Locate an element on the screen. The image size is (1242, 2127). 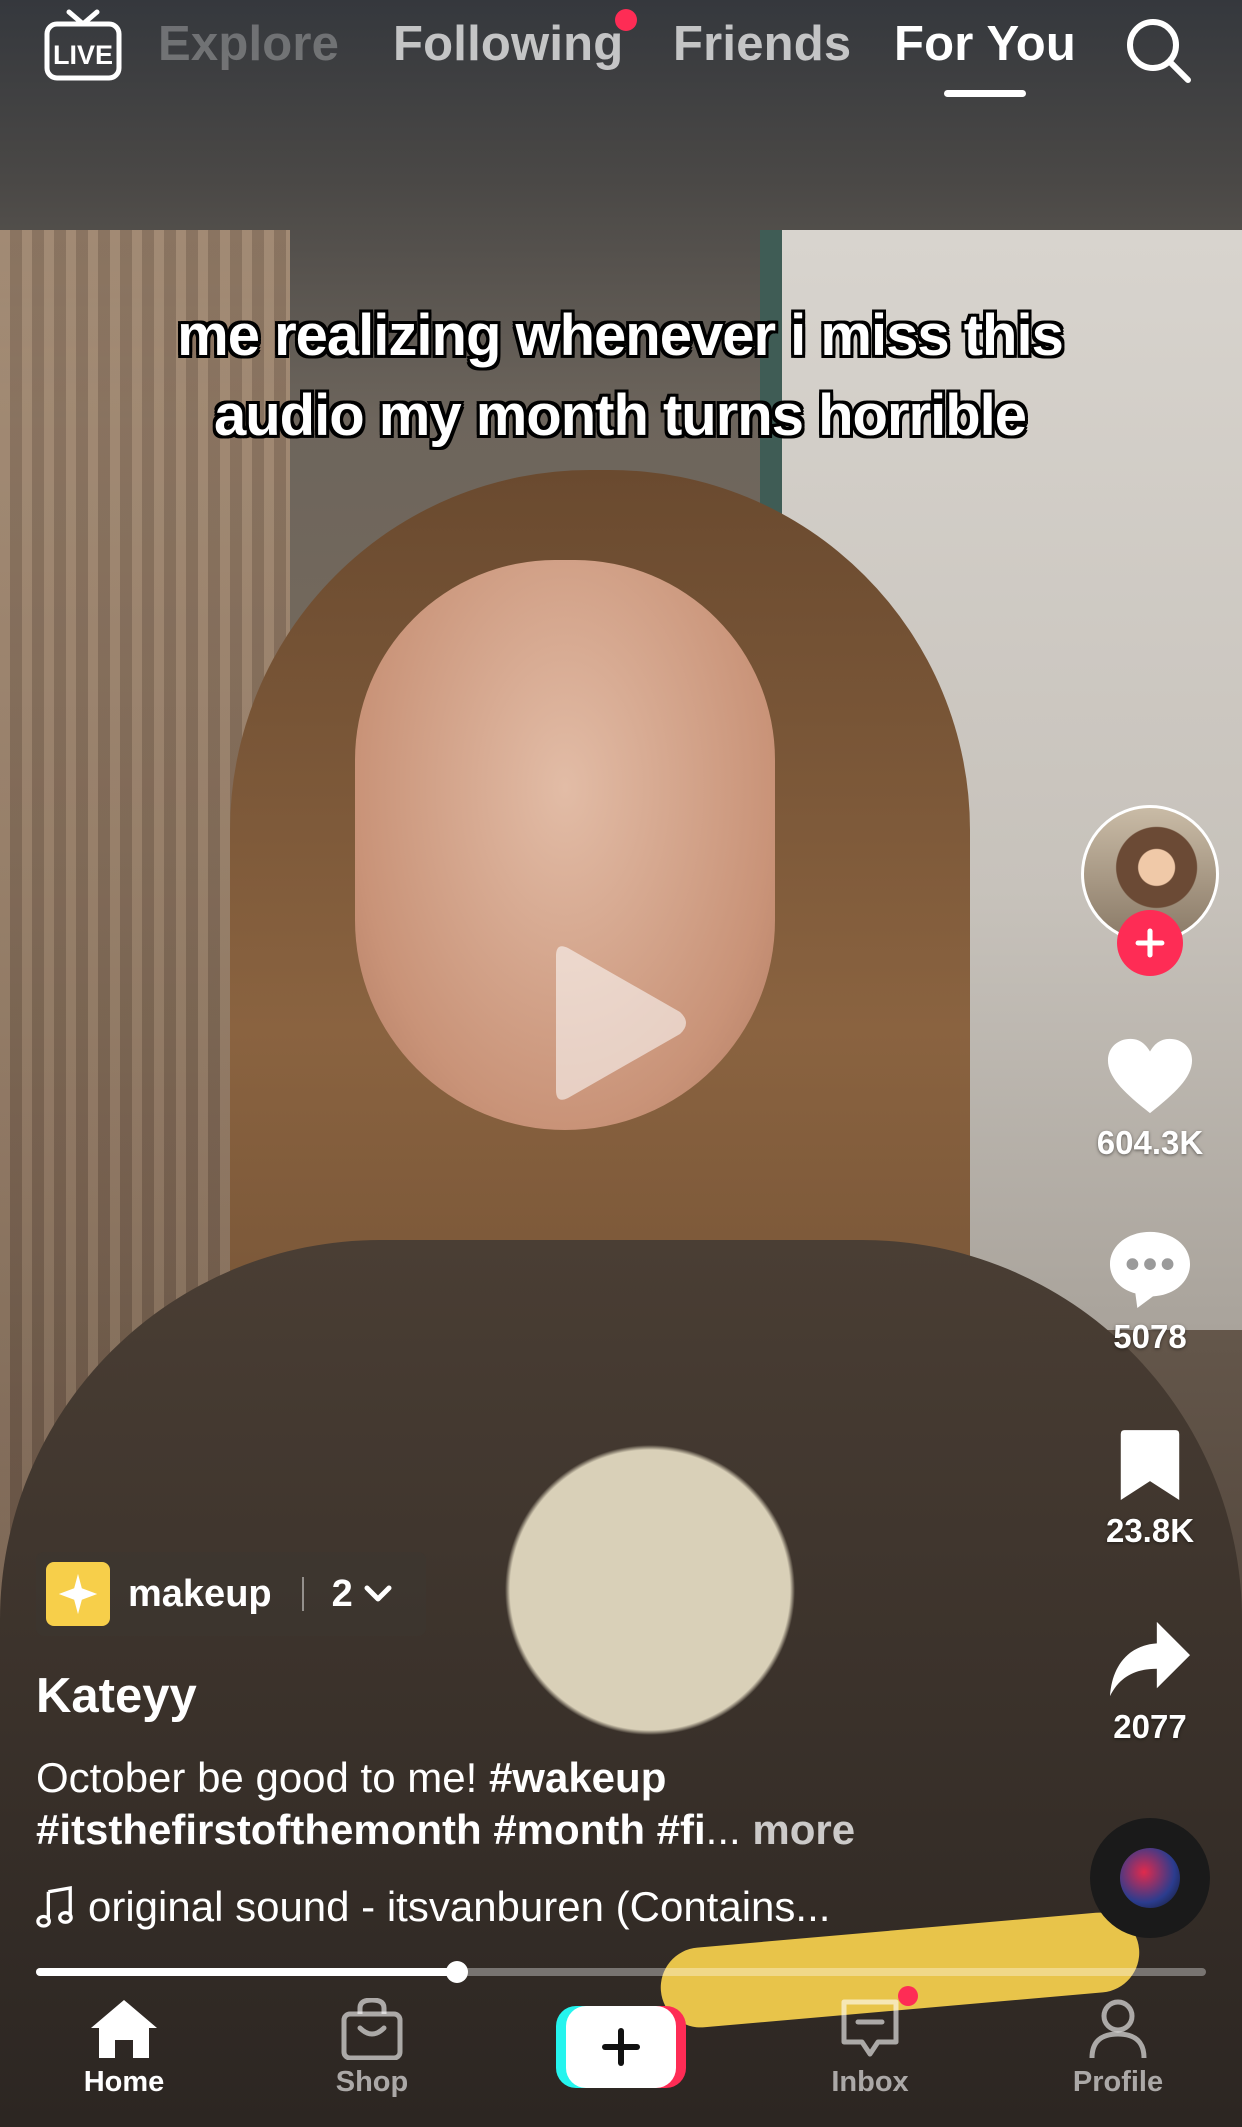
bookmark-icon is located at coordinates (1150, 1465).